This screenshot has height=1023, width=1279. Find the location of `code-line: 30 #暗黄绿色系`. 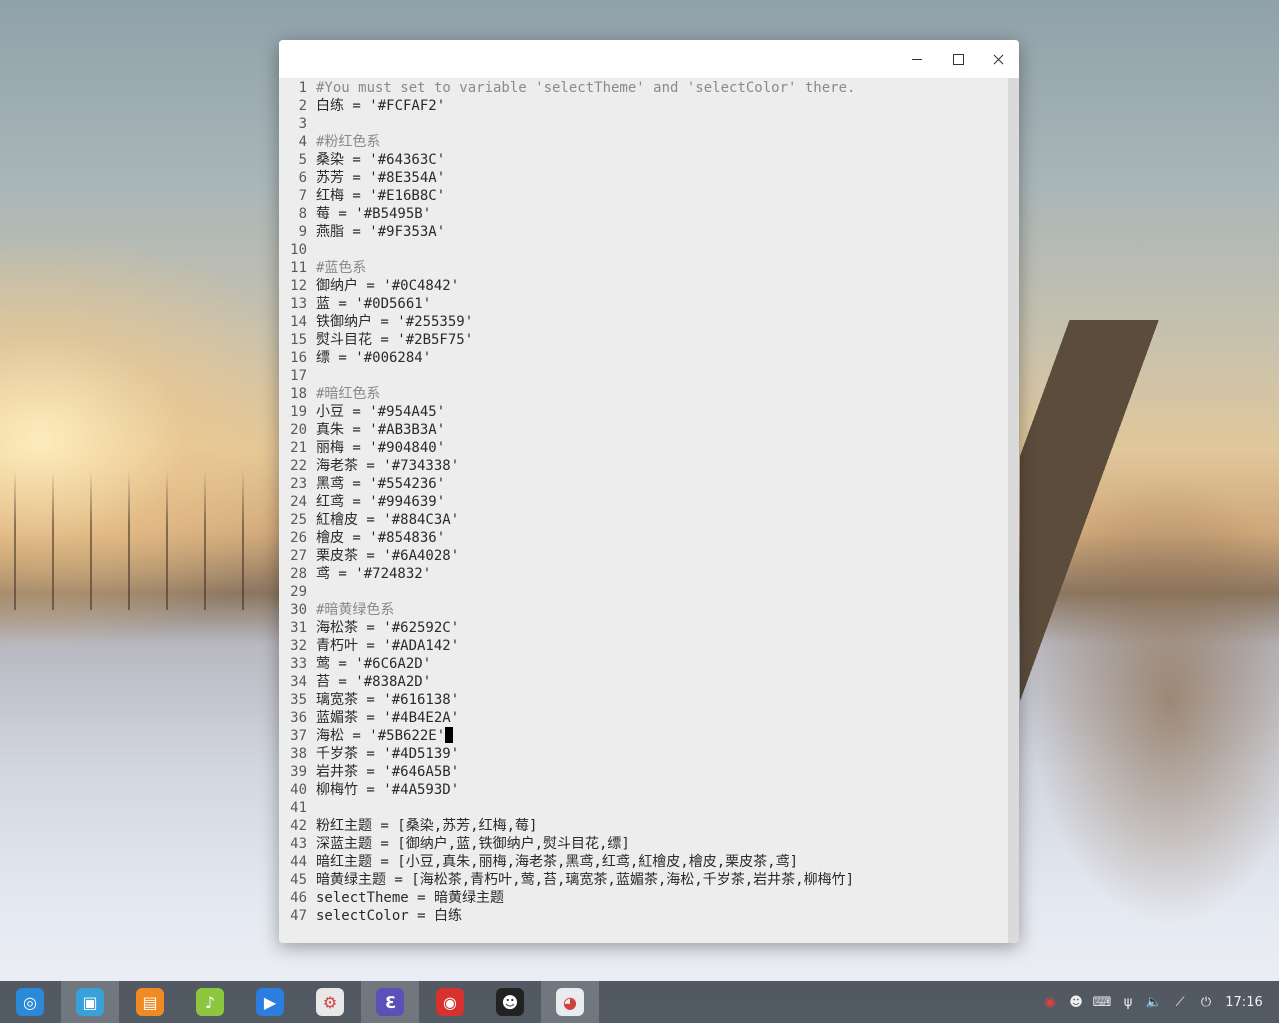

code-line: 30 #暗黄绿色系 is located at coordinates (567, 610).